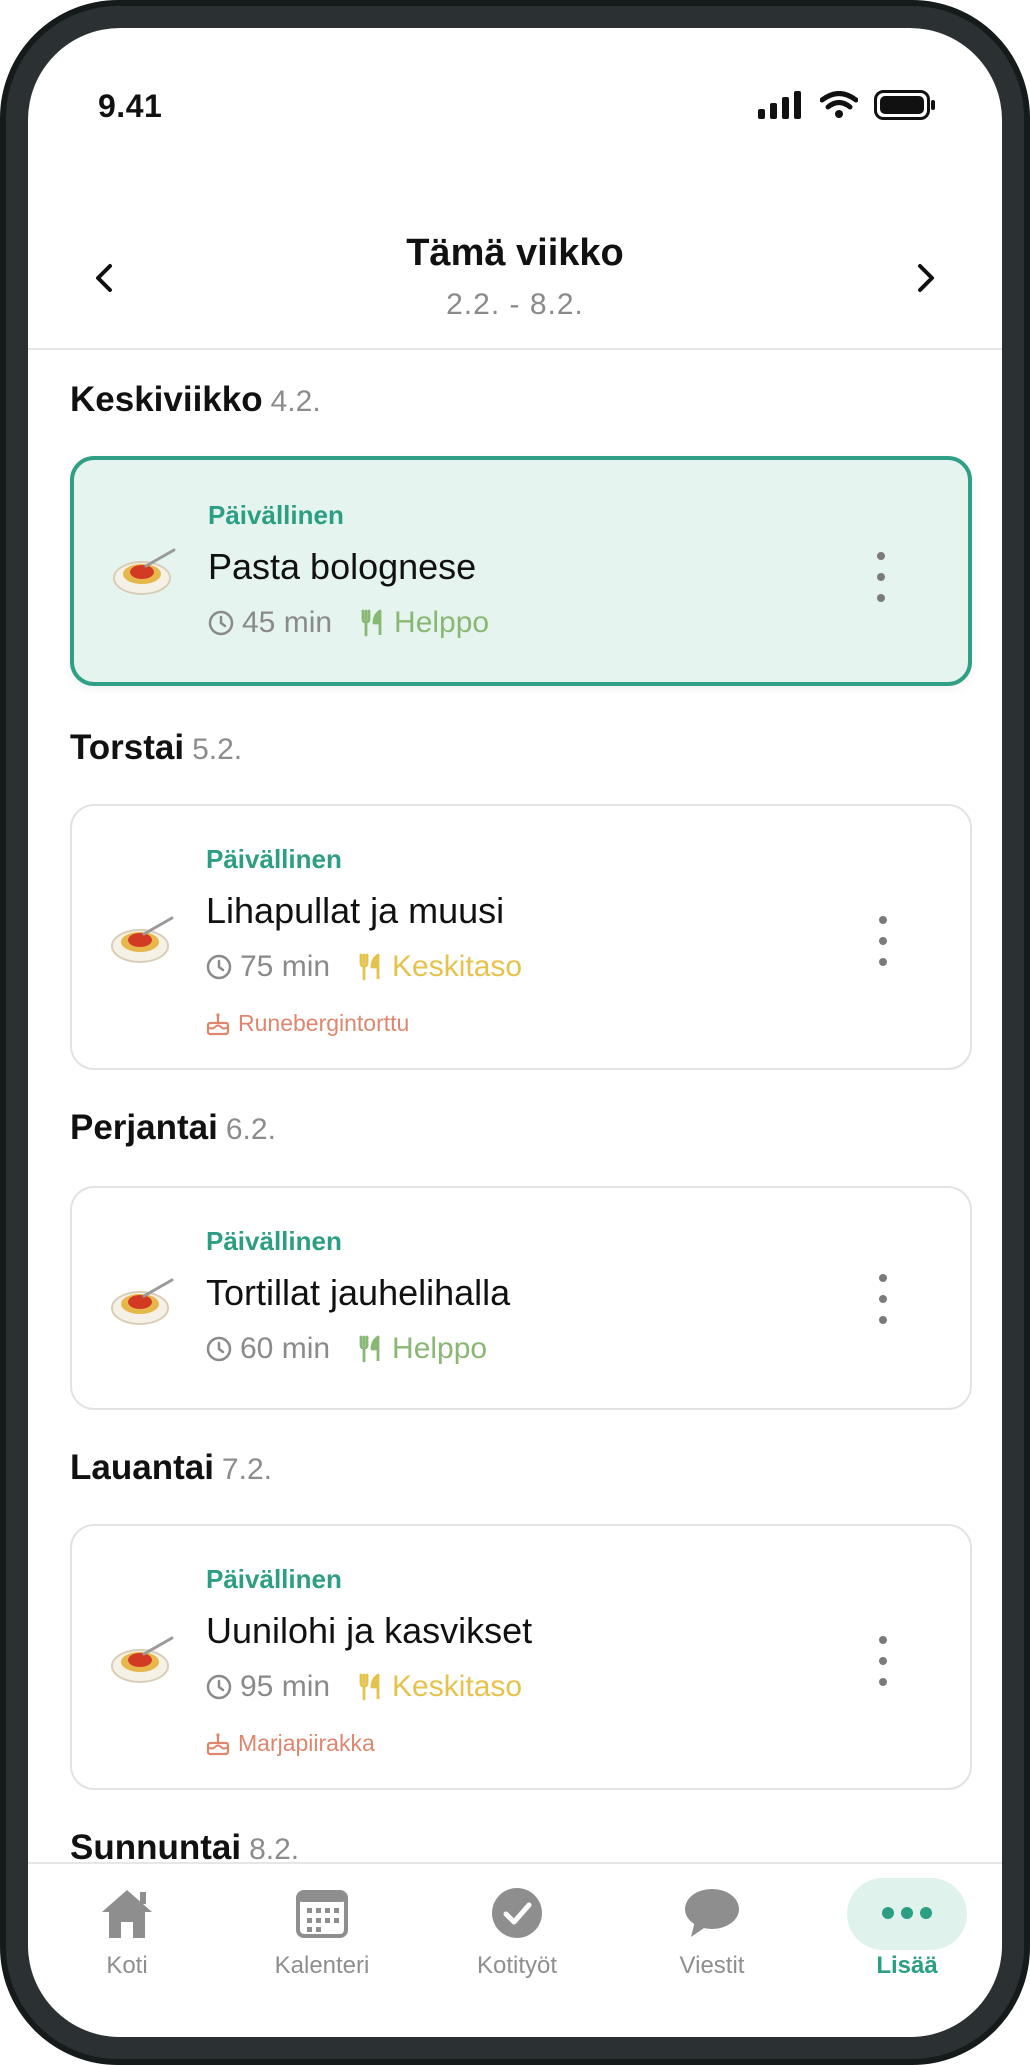 This screenshot has height=2065, width=1030. Describe the element at coordinates (306, 1743) in the screenshot. I see `dessert-name: Marjapiirakka` at that location.